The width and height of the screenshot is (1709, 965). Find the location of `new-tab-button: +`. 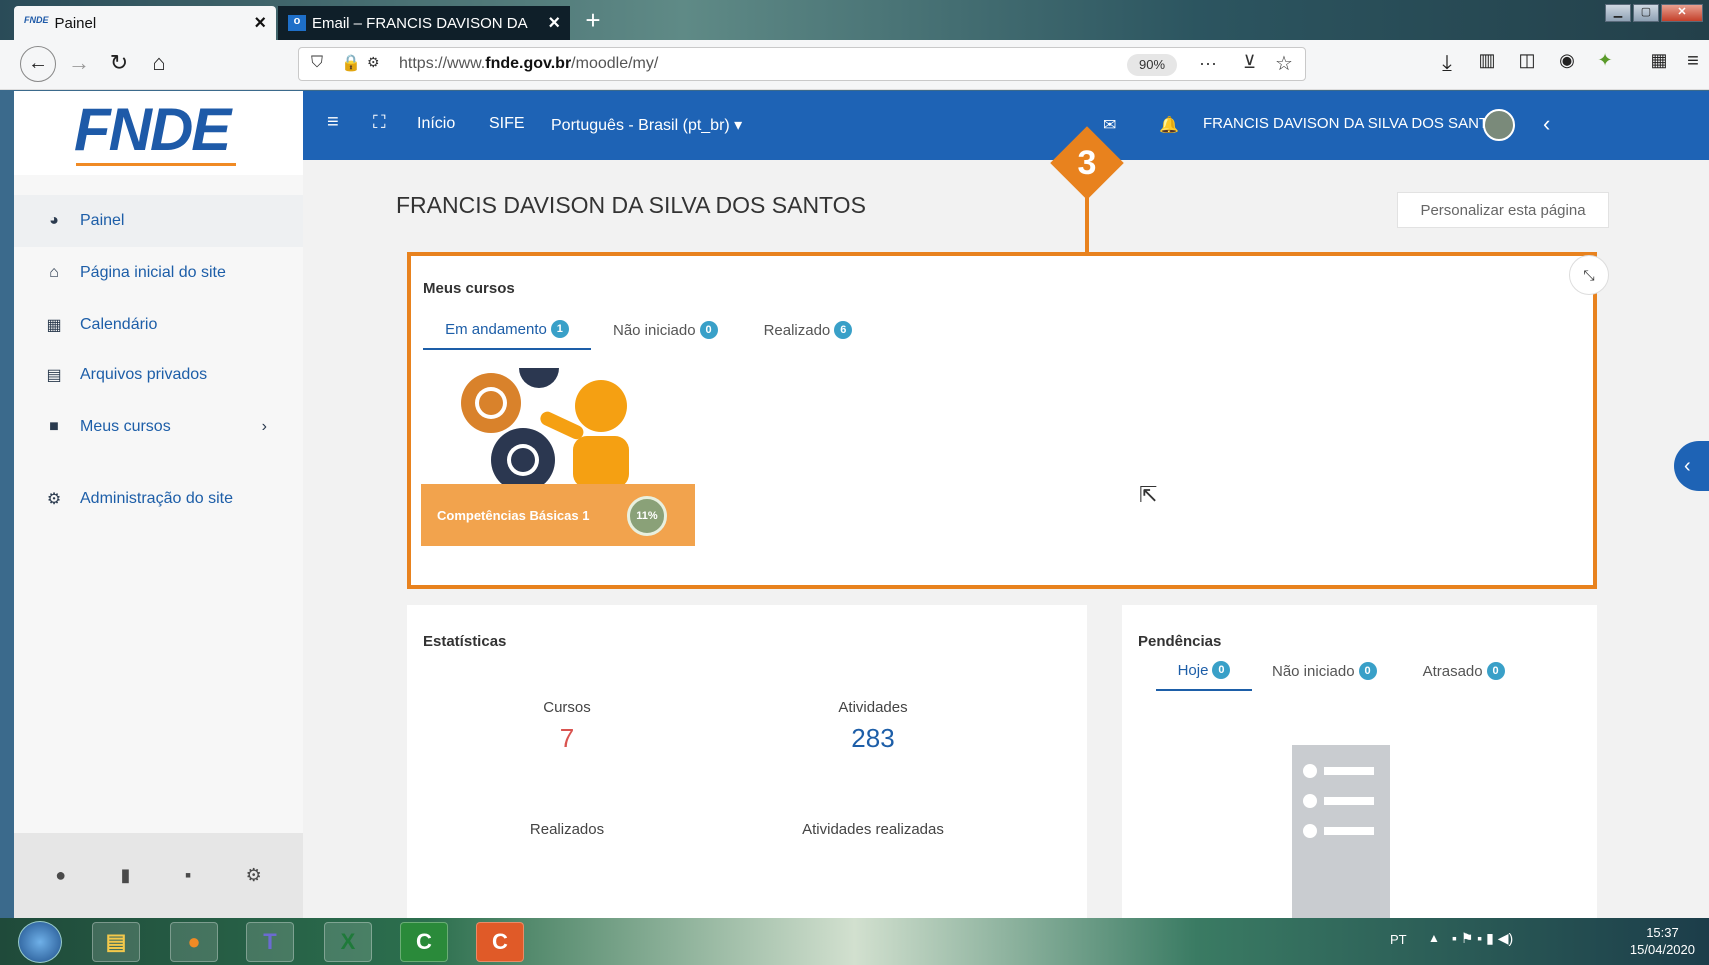

new-tab-button: + is located at coordinates (593, 21).